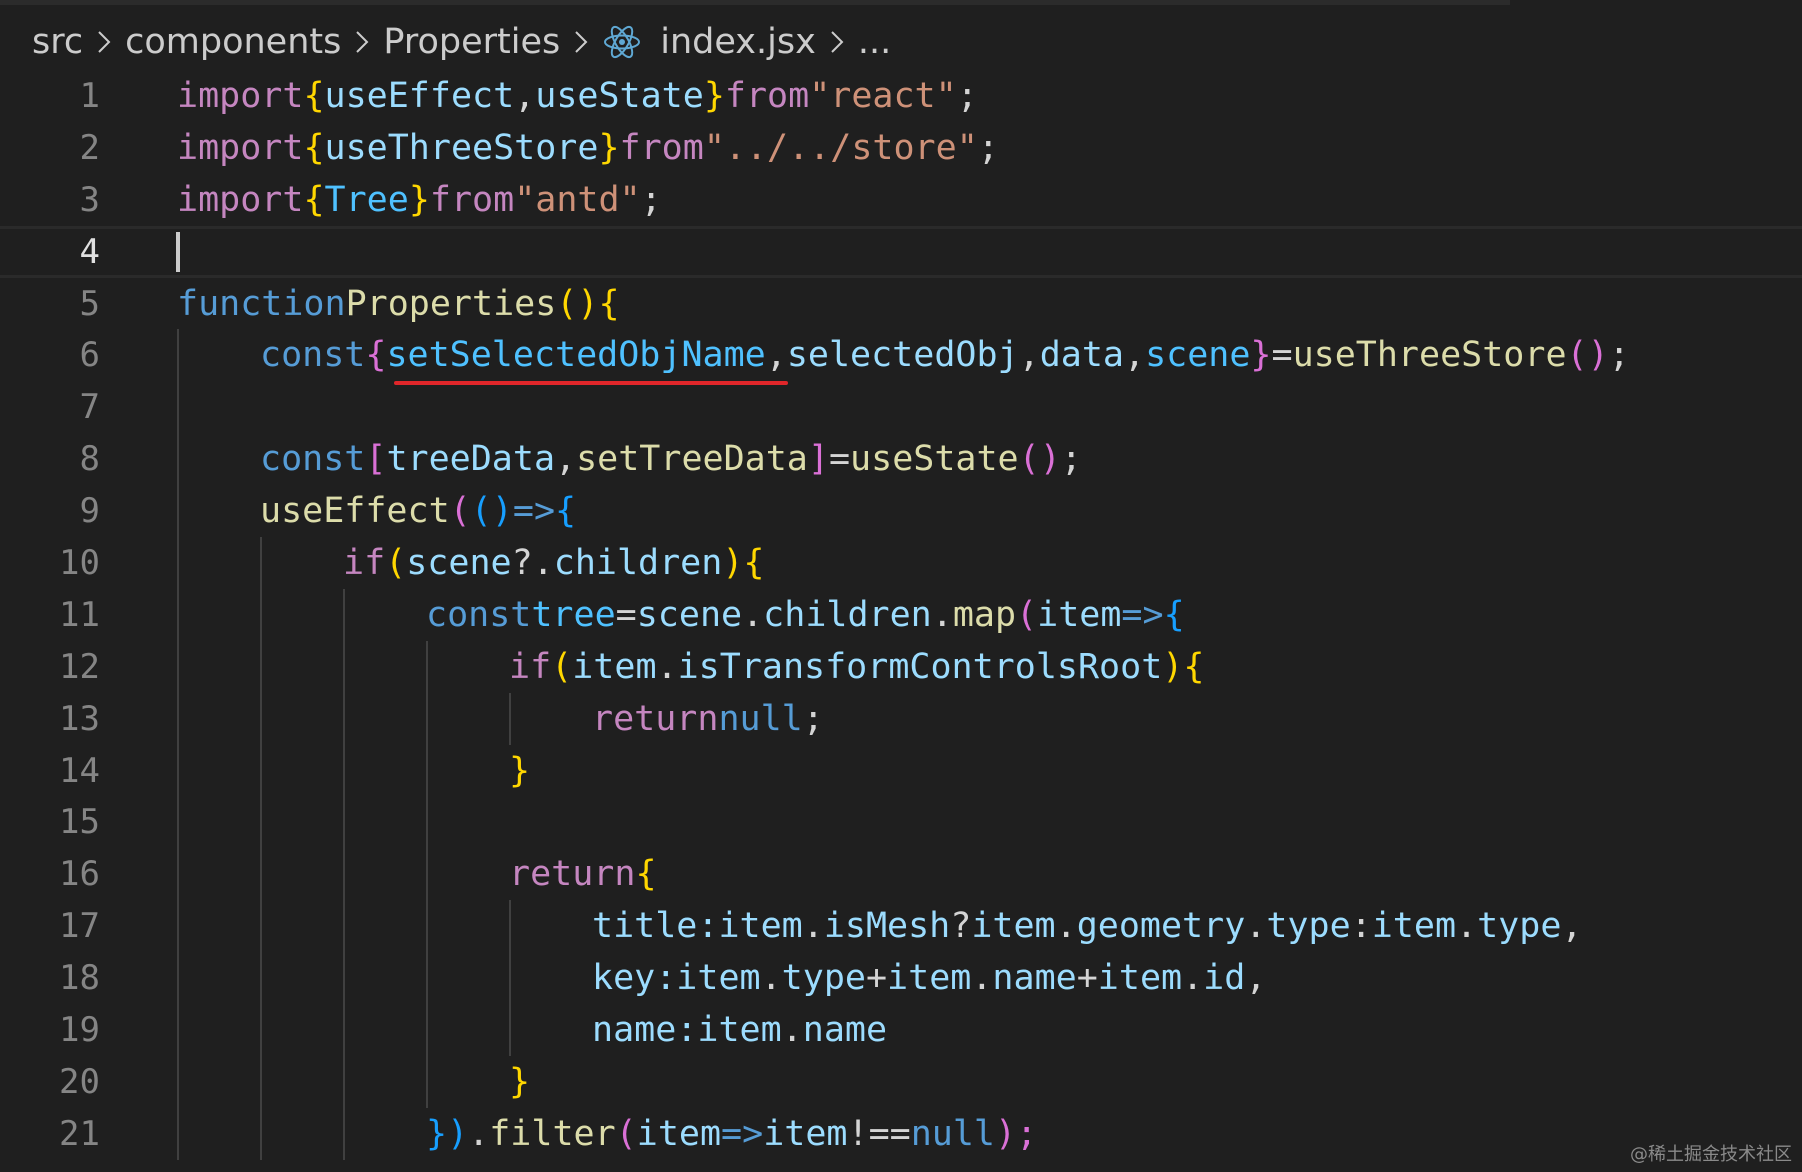  Describe the element at coordinates (901, 1030) in the screenshot. I see `code-line-19: 19 name: item. name` at that location.